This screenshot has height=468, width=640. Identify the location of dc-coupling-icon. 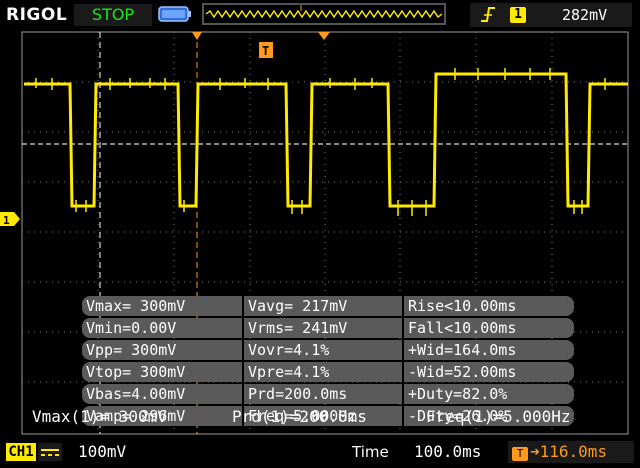
(50, 452).